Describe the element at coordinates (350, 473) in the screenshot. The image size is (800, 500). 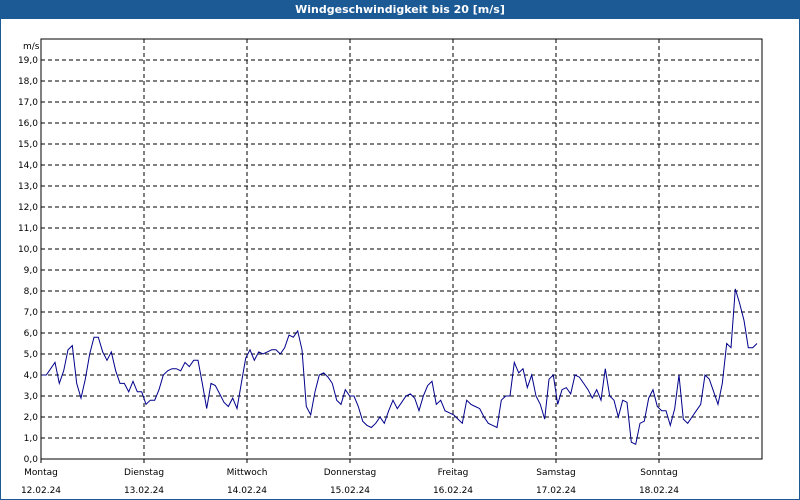
I see `x-tick-day-label: Donnerstag` at that location.